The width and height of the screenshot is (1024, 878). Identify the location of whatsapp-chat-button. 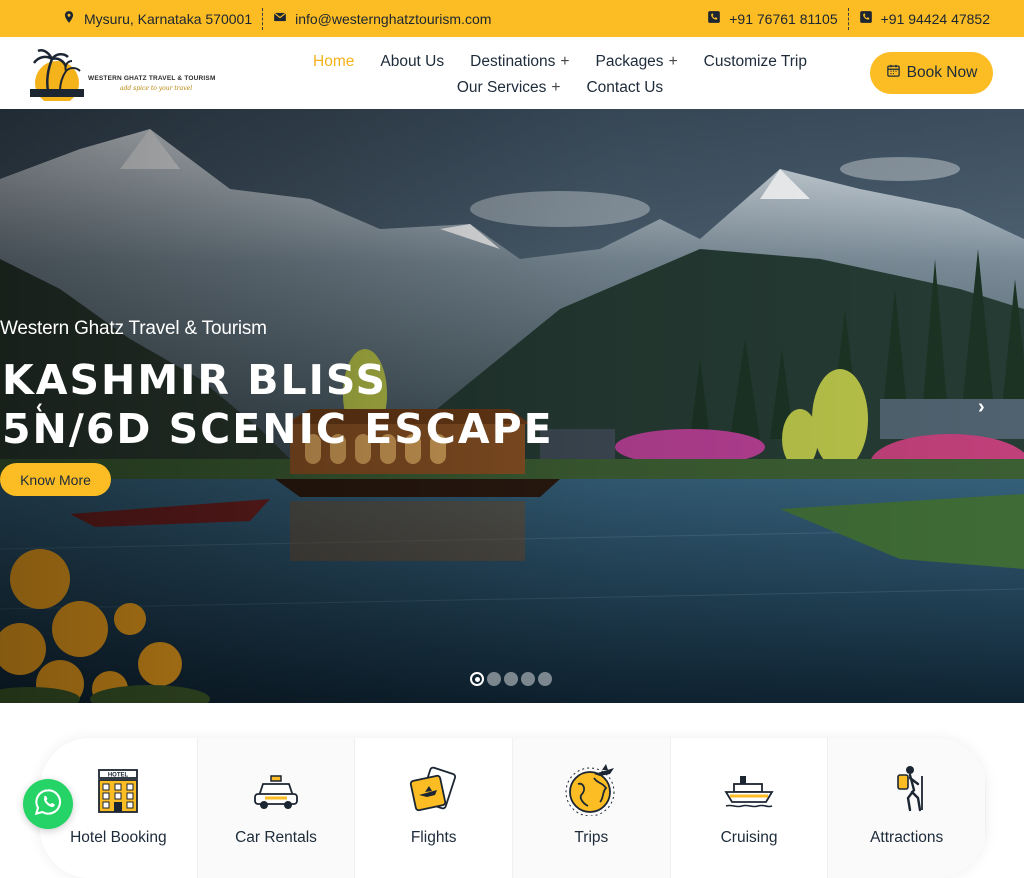
(48, 804).